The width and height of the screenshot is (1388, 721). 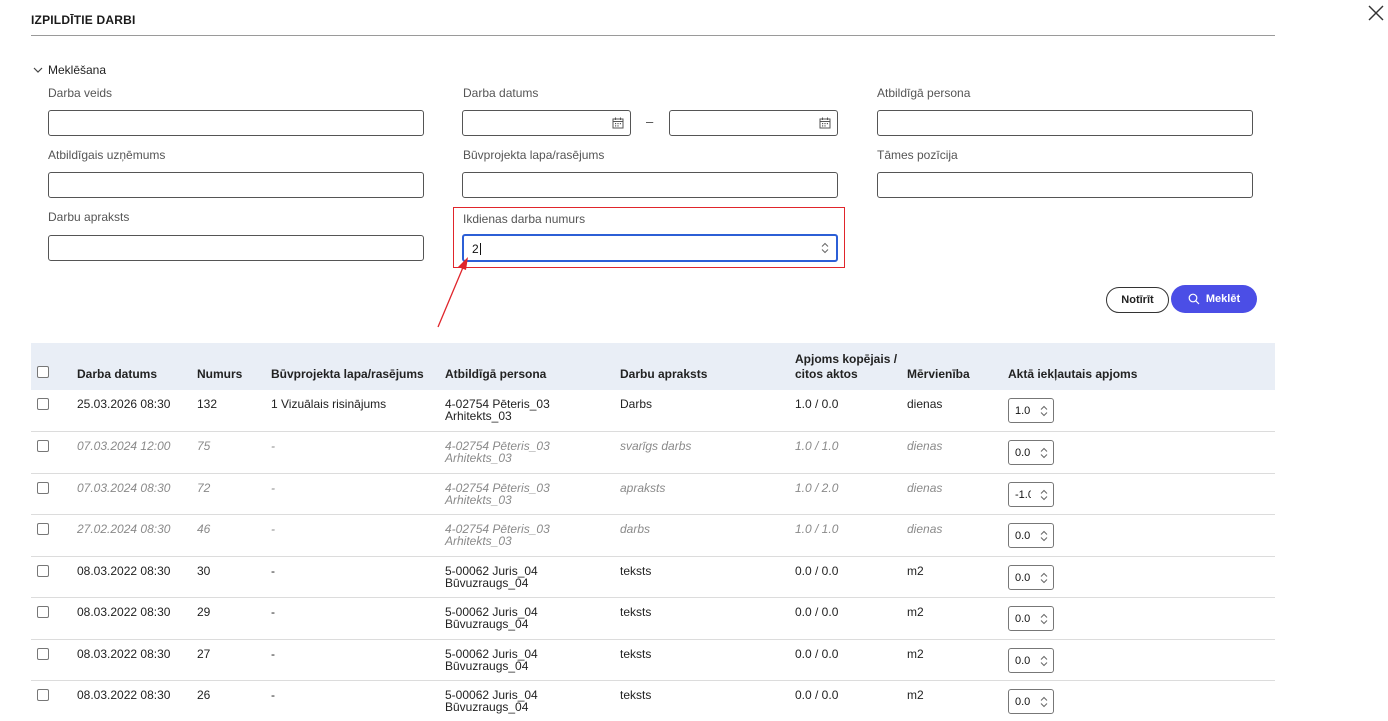 What do you see at coordinates (236, 248) in the screenshot?
I see `work-description-input` at bounding box center [236, 248].